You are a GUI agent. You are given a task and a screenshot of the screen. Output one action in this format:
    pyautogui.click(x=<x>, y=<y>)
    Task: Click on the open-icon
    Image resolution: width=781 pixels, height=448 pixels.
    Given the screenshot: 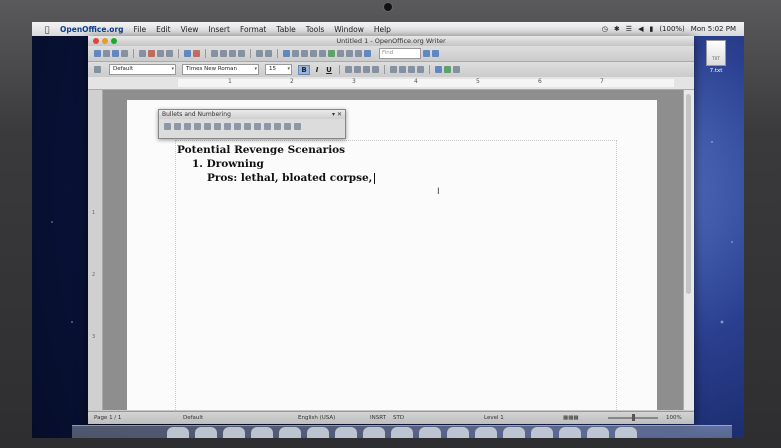 What is the action you would take?
    pyautogui.click(x=106, y=53)
    